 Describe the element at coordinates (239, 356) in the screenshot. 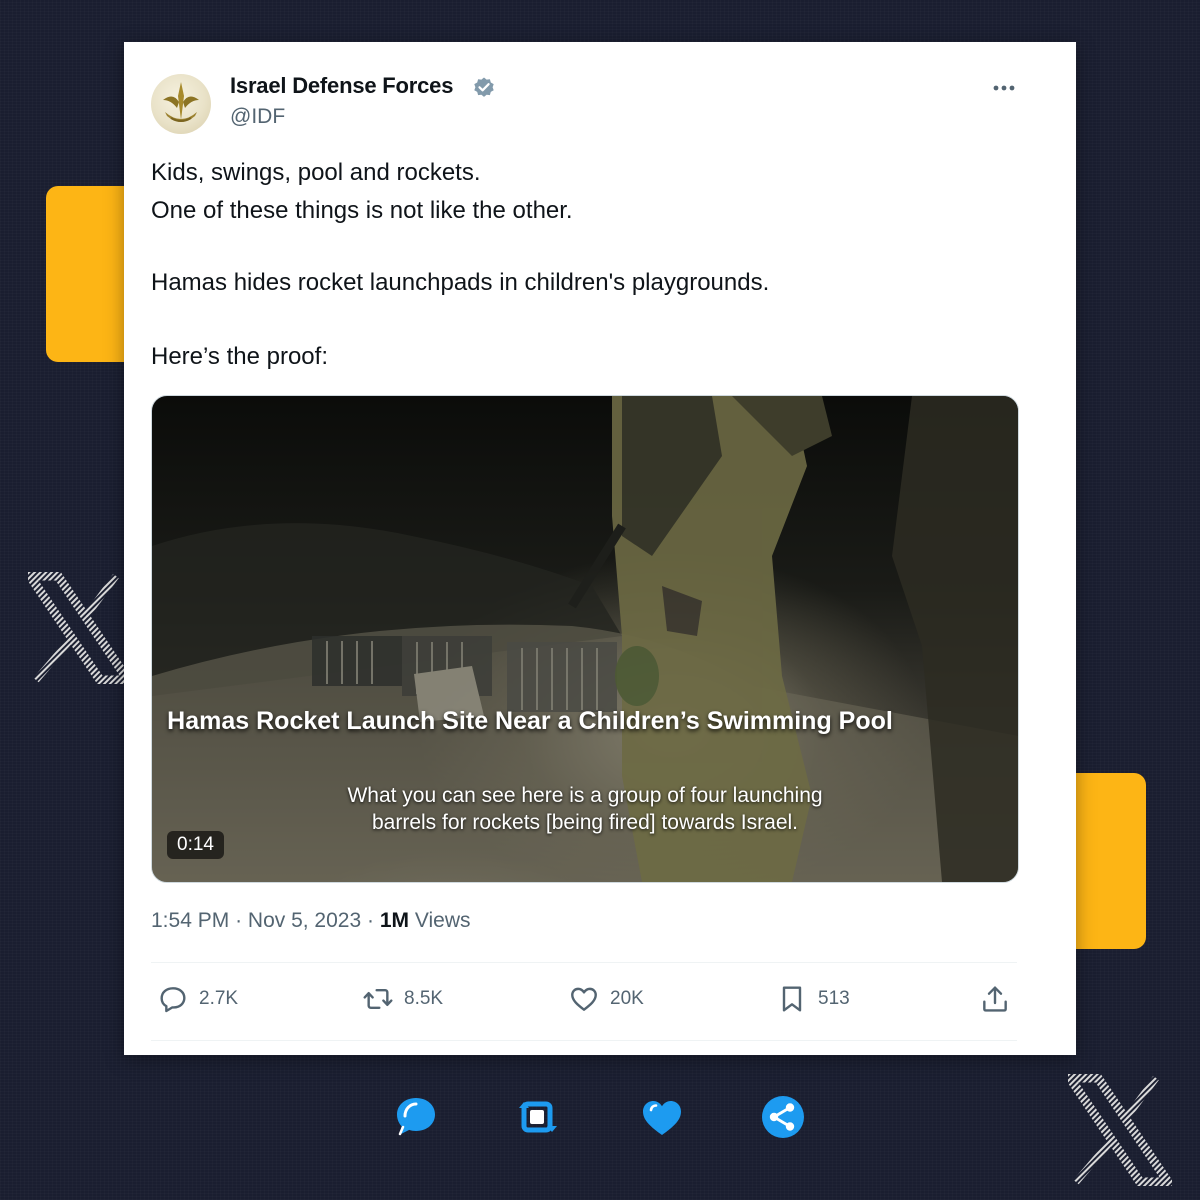

I see `tweet-text-line: Here’s the proof:` at that location.